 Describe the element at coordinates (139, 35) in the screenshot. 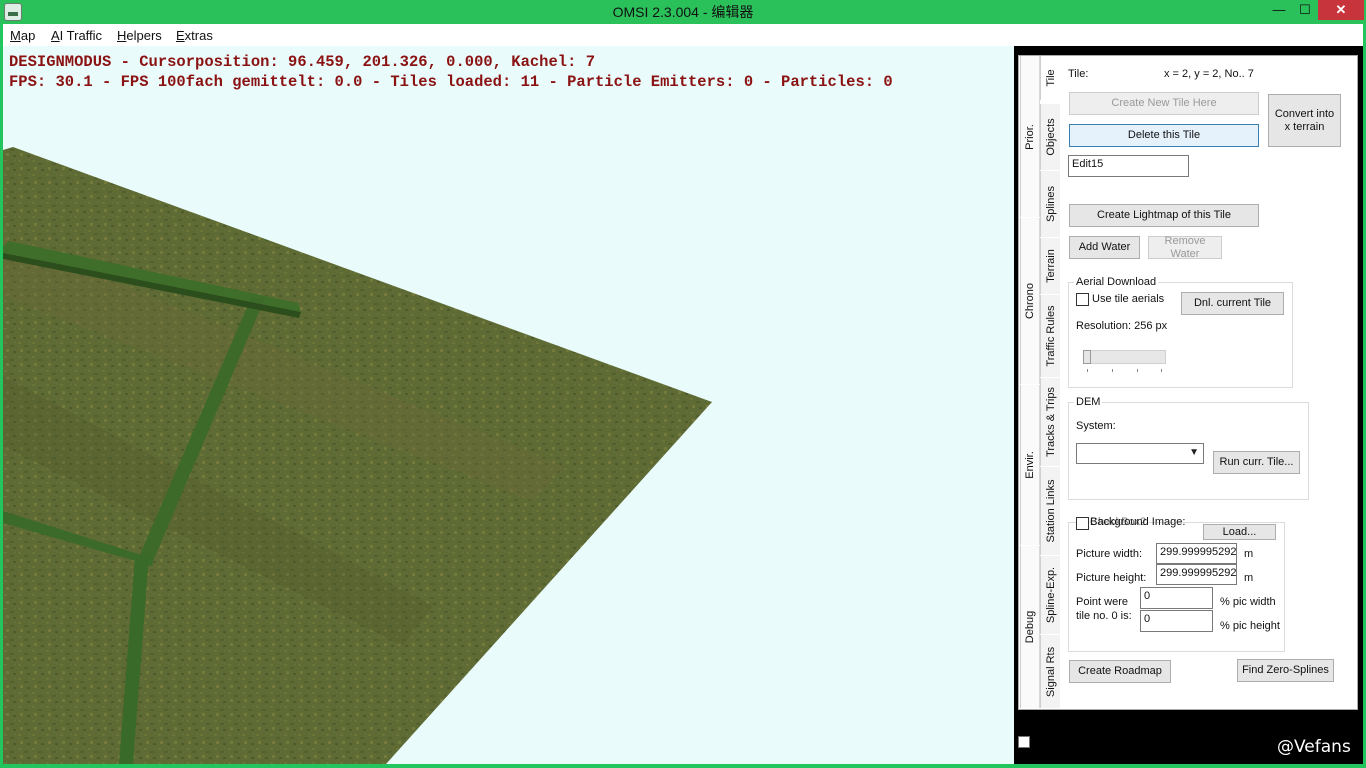

I see `menu-helpers: Helpers` at that location.